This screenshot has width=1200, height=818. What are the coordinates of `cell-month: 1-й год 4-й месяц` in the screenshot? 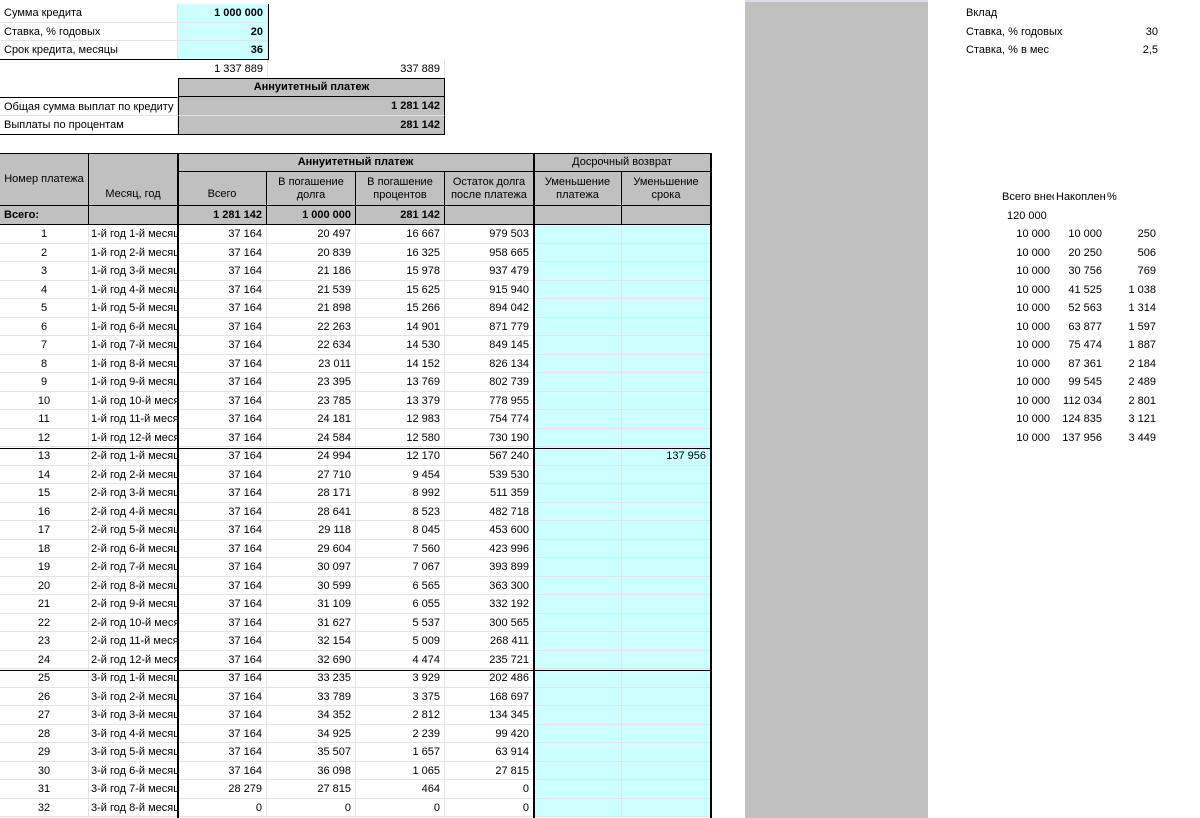 It's located at (133, 289).